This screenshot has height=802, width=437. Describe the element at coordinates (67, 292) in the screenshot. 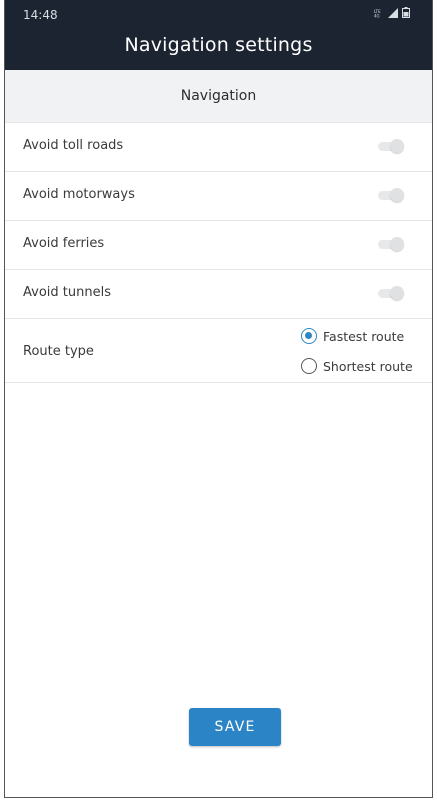

I see `setting-label: Avoid tunnels` at that location.